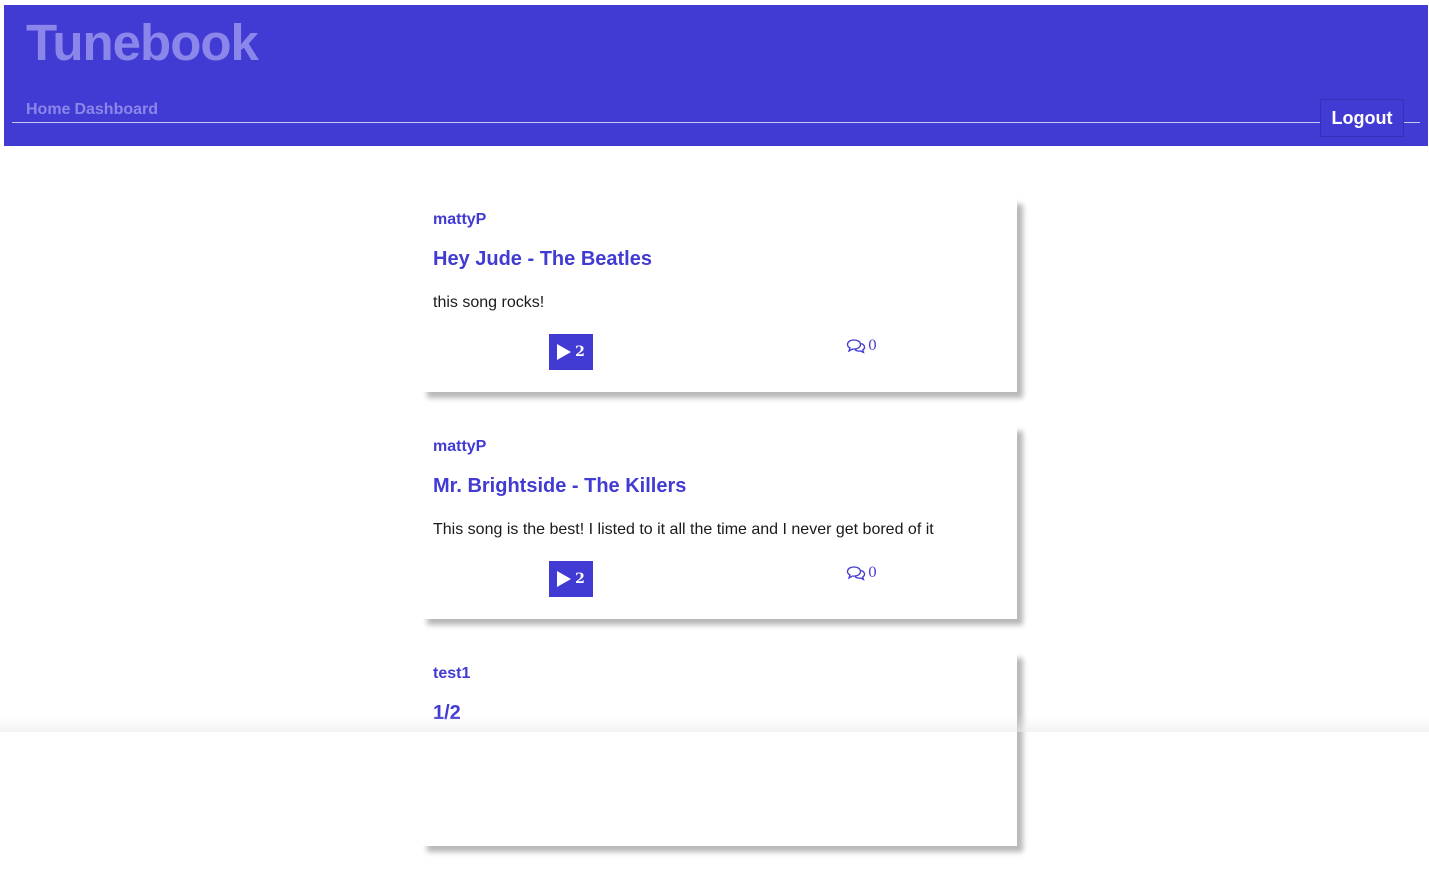  I want to click on post-card: test1 1/2, so click(719, 749).